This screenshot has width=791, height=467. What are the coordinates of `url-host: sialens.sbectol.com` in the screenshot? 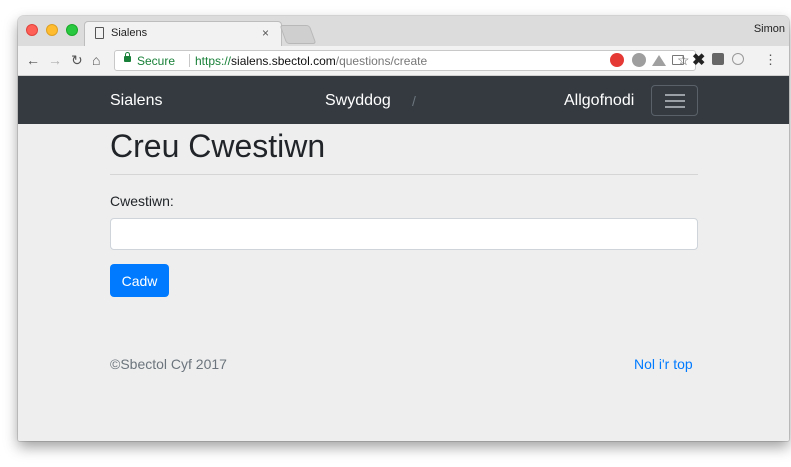 It's located at (283, 61).